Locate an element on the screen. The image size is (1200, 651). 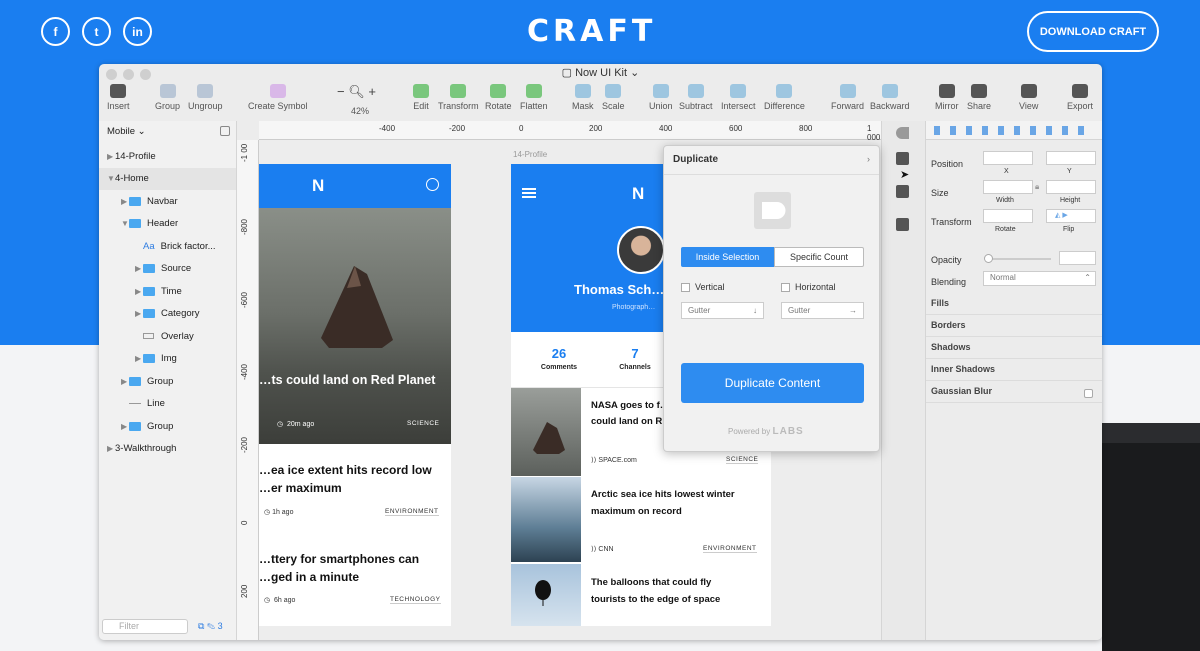
zoom-control: − 🔍︎ + is located at coordinates (356, 92).